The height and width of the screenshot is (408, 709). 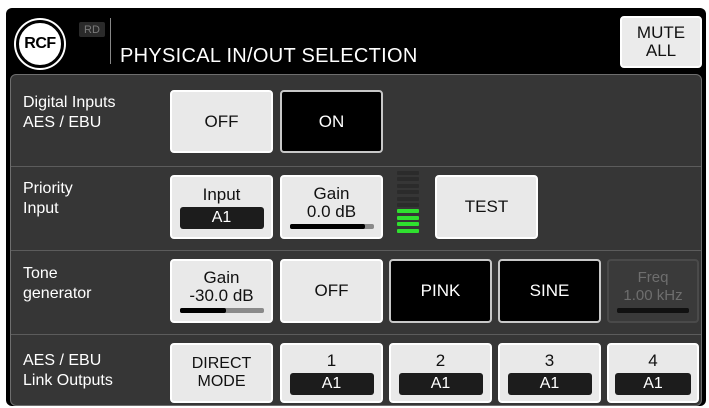 I want to click on tone-sine-label: SINE, so click(x=549, y=290).